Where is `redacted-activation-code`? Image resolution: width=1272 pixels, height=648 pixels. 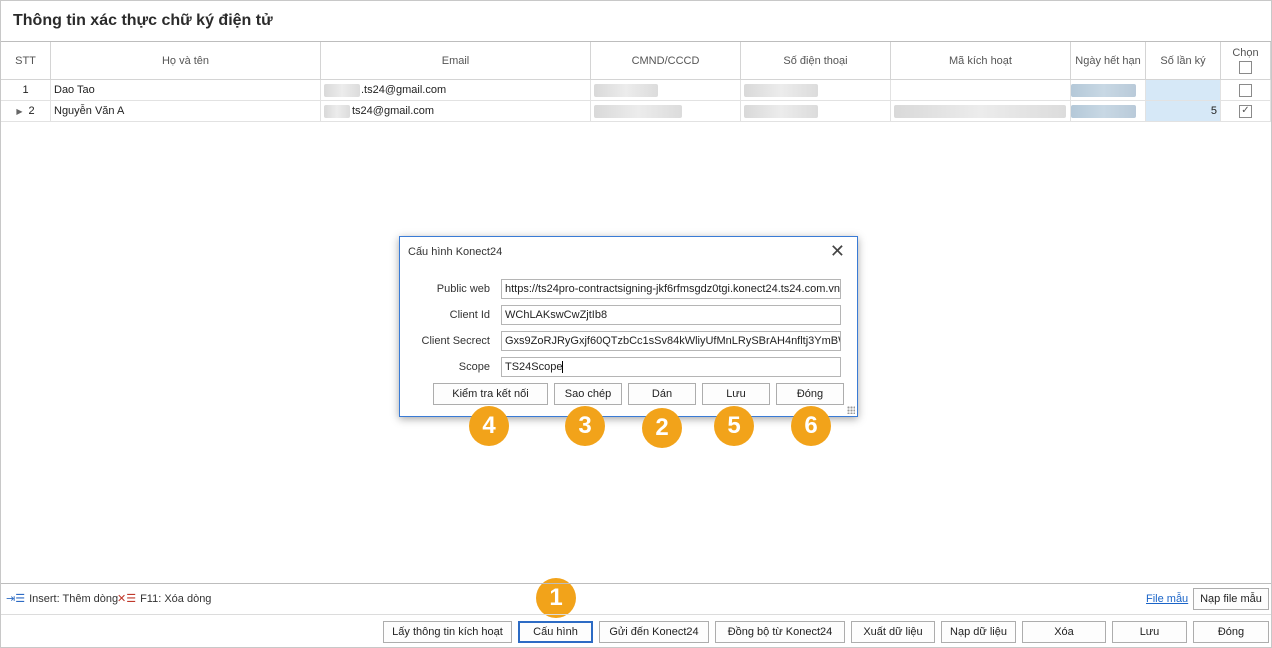
redacted-activation-code is located at coordinates (980, 111).